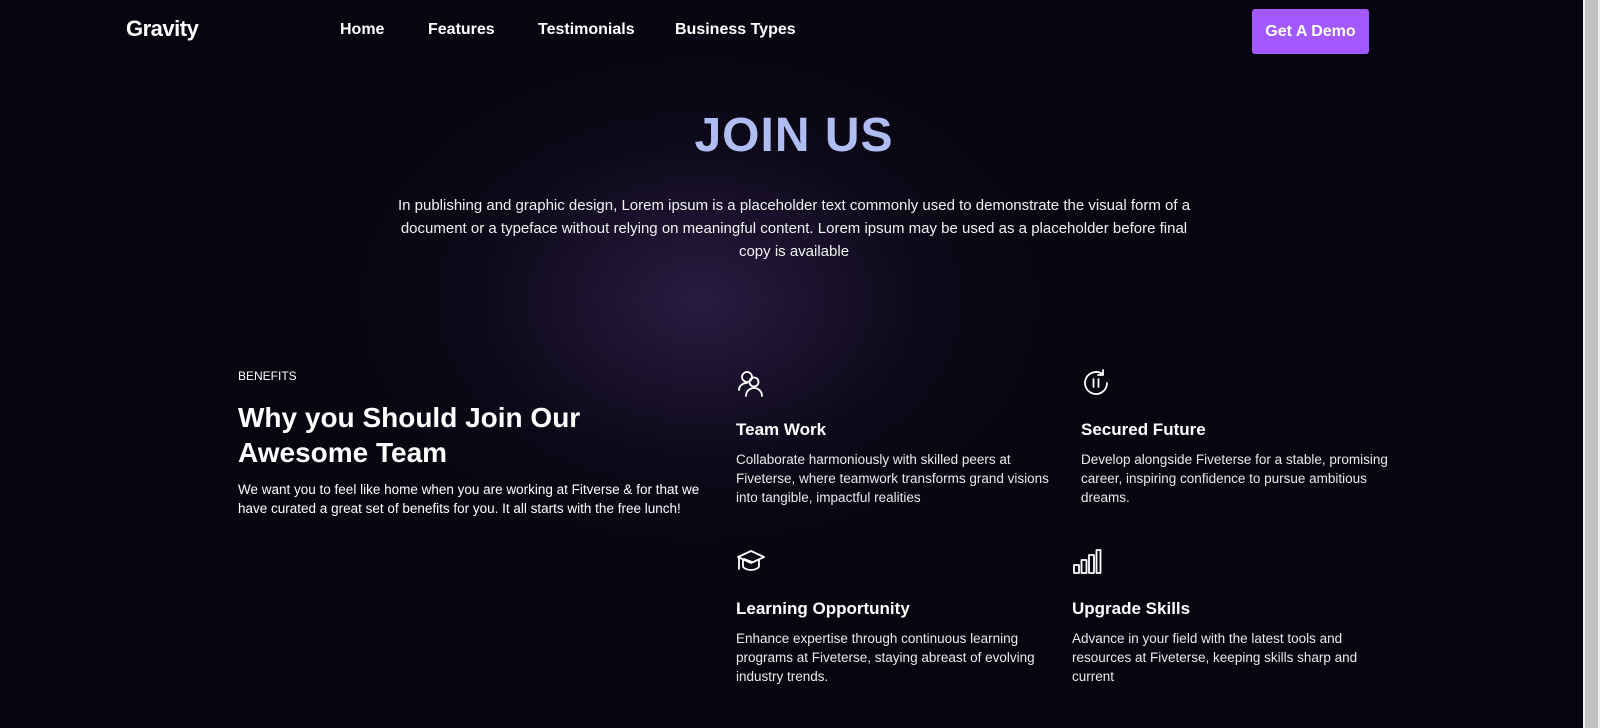 This screenshot has width=1600, height=728. Describe the element at coordinates (1143, 429) in the screenshot. I see `card-title: Secured Future` at that location.